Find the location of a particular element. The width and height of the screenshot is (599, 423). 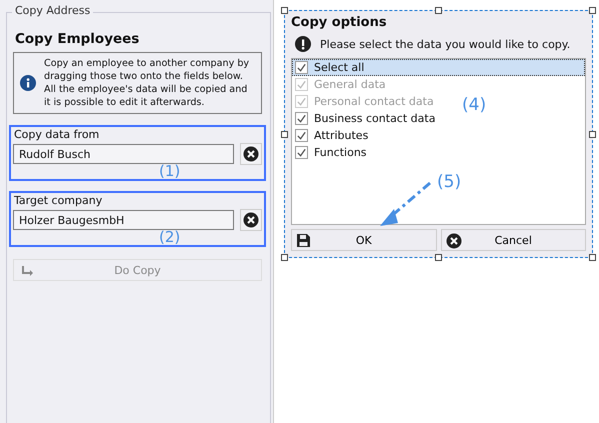

option-item: Business contact data is located at coordinates (365, 118).